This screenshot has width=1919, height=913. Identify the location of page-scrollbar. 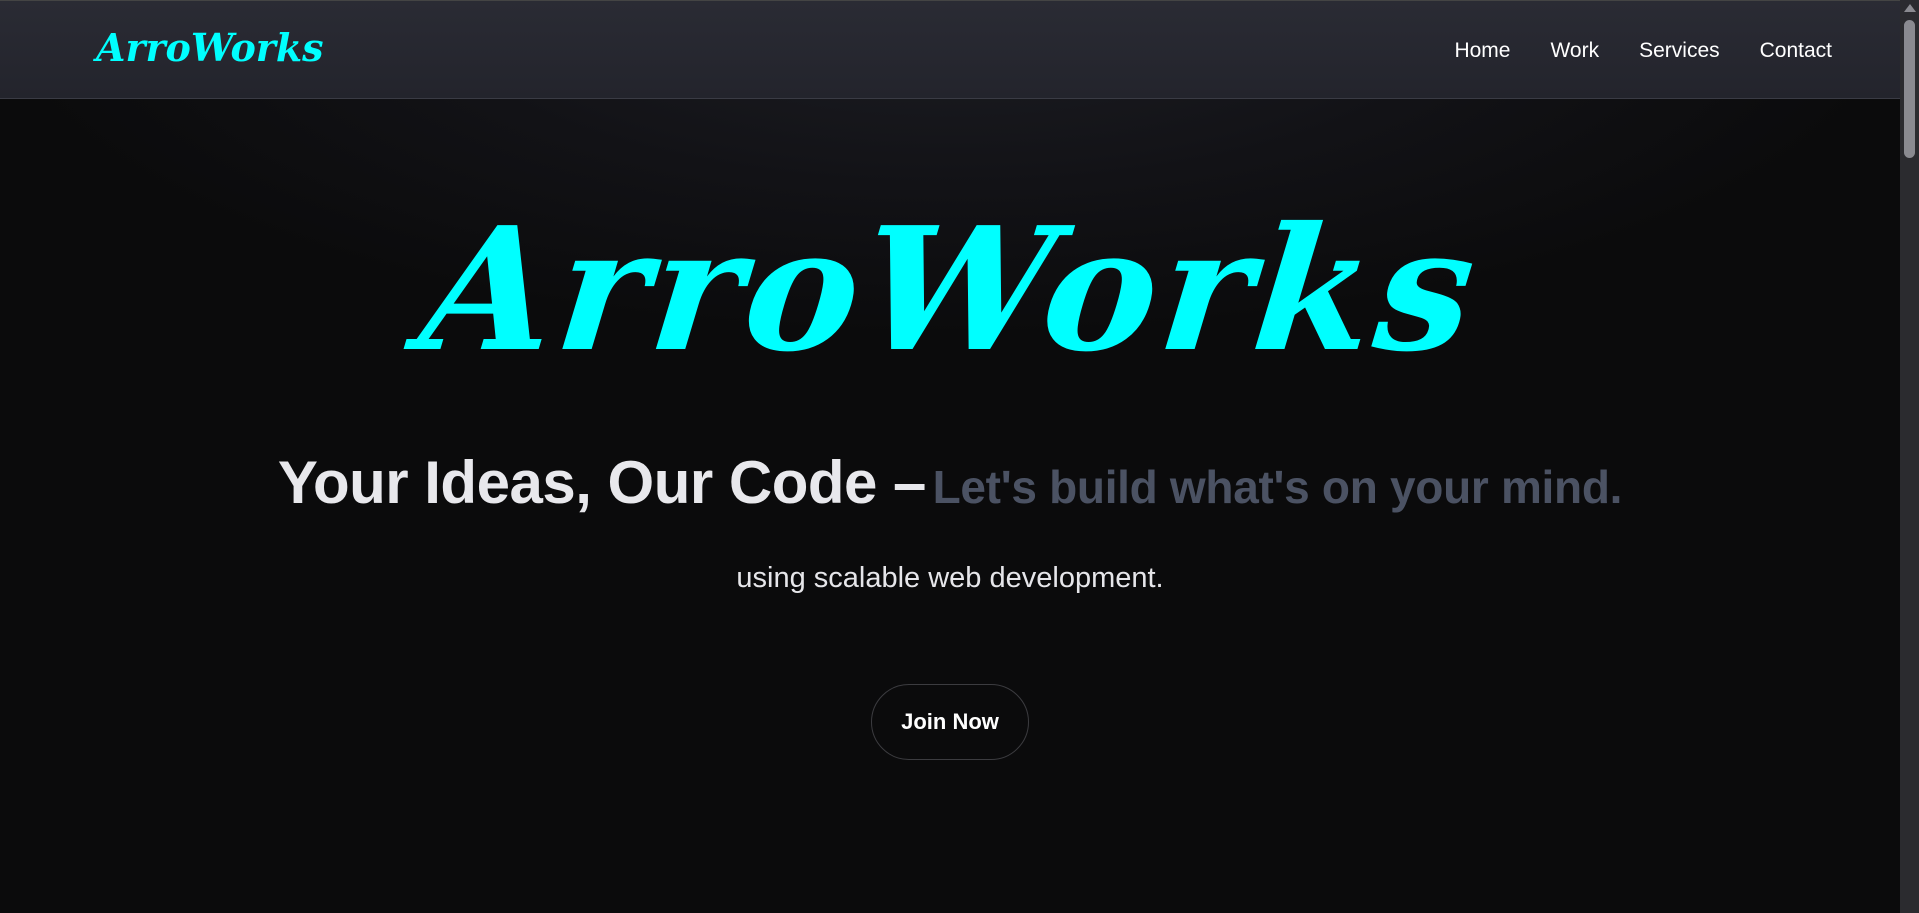
(1909, 456).